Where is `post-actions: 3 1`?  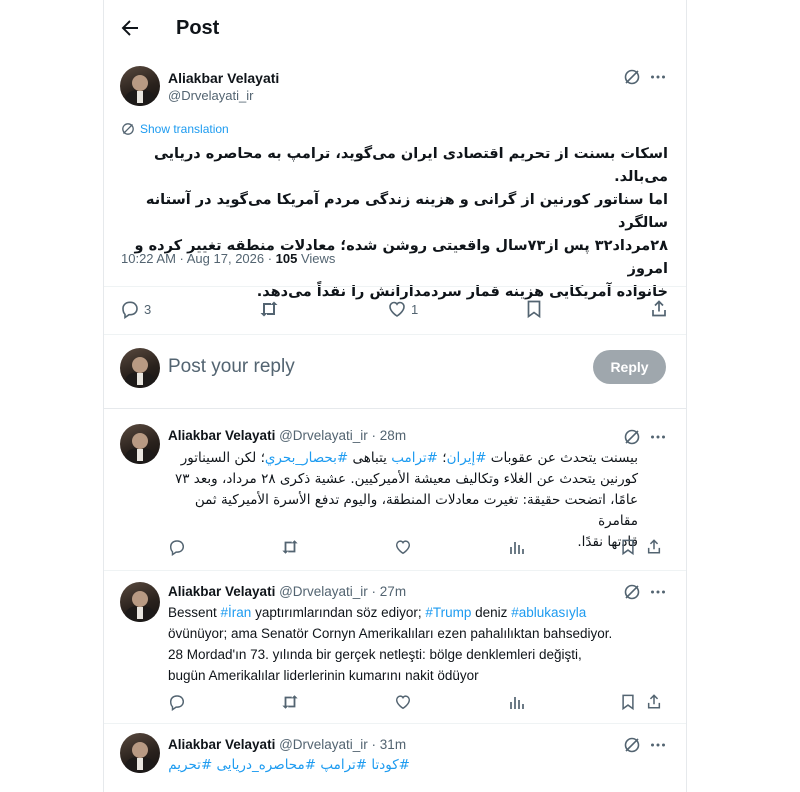 post-actions: 3 1 is located at coordinates (394, 309).